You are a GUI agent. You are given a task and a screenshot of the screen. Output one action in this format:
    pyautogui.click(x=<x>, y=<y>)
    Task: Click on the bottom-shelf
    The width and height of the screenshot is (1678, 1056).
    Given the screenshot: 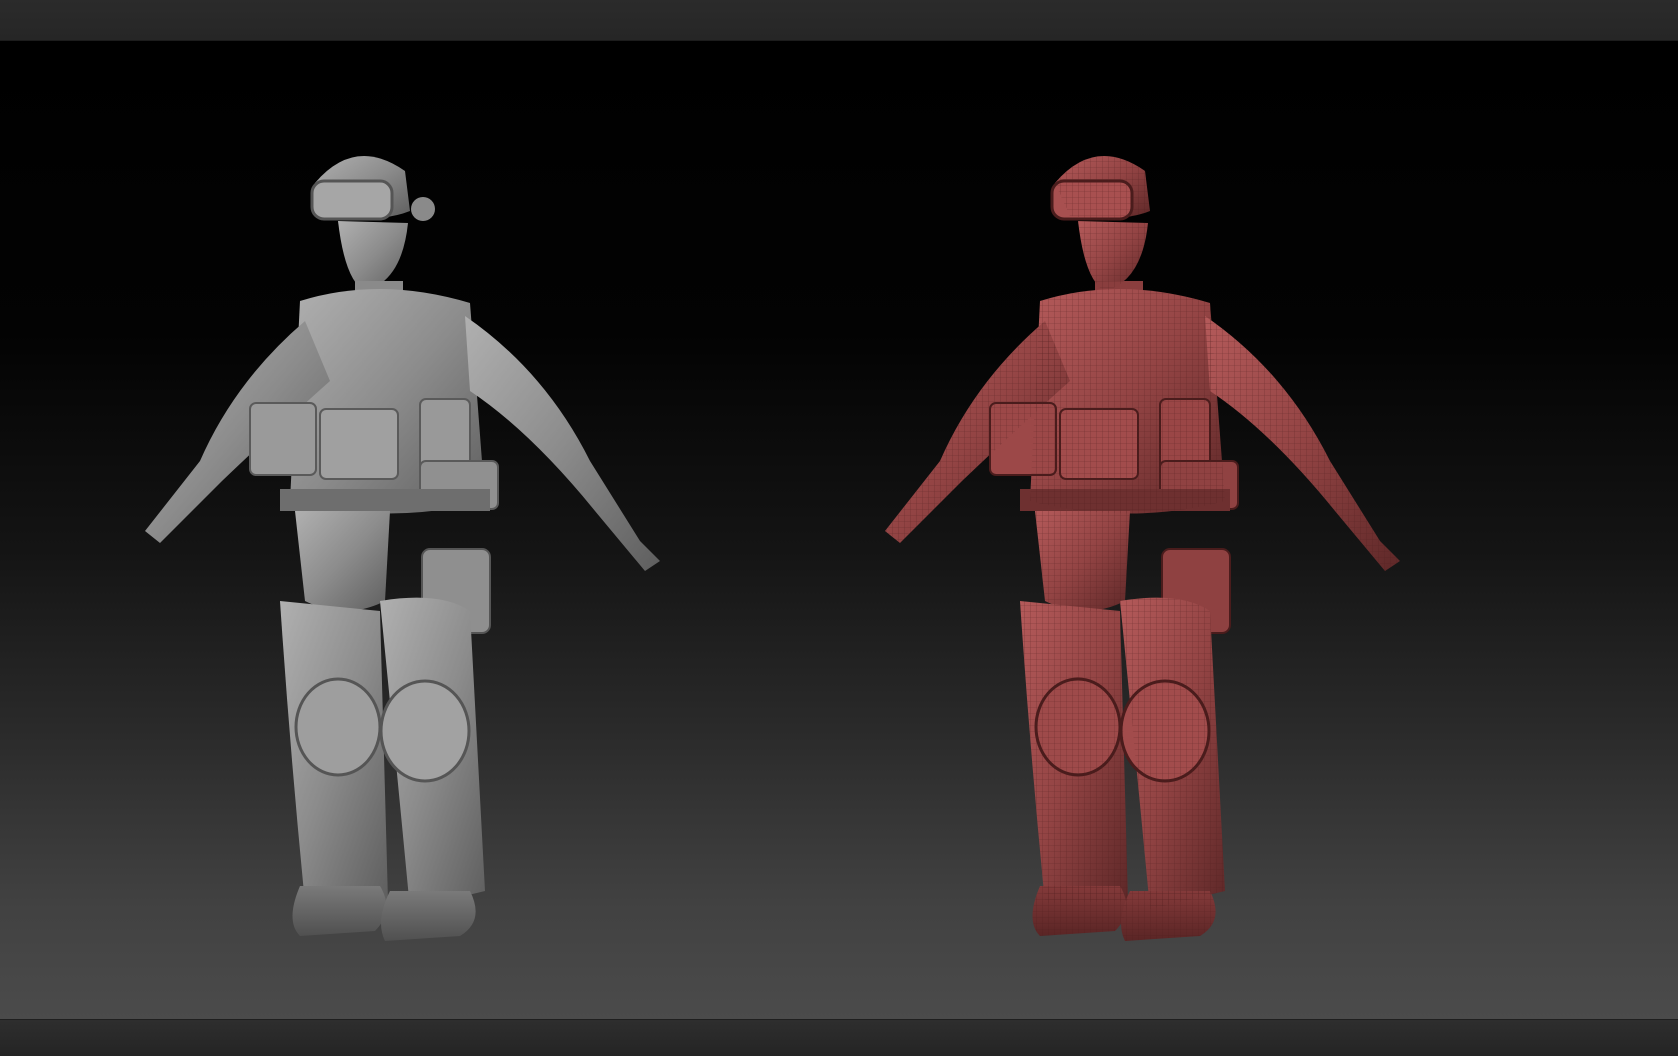 What is the action you would take?
    pyautogui.click(x=839, y=1037)
    